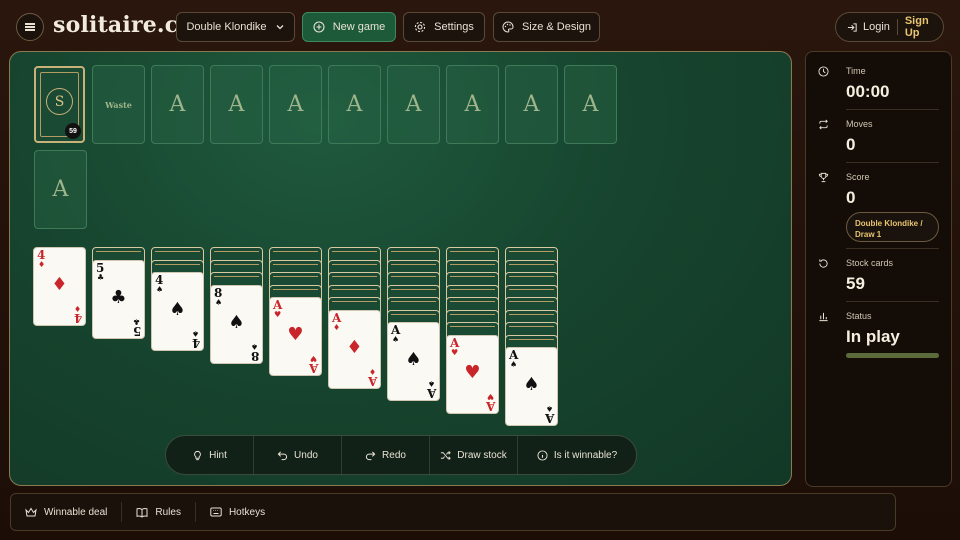 The image size is (960, 540). Describe the element at coordinates (920, 27) in the screenshot. I see `signup-button: Sign Up` at that location.